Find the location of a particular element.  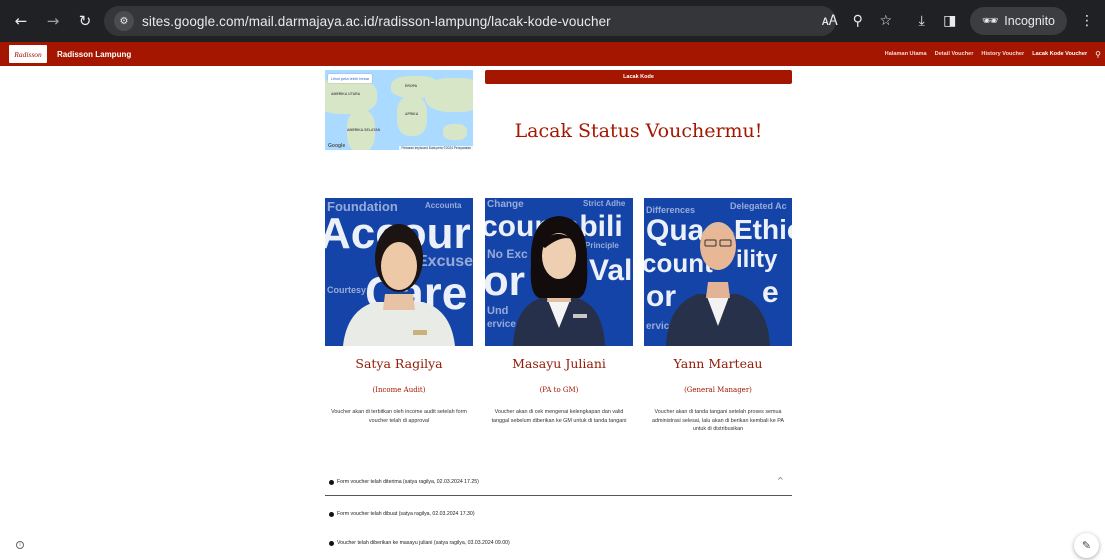

bookmark-star-icon: ☆ is located at coordinates (886, 21).